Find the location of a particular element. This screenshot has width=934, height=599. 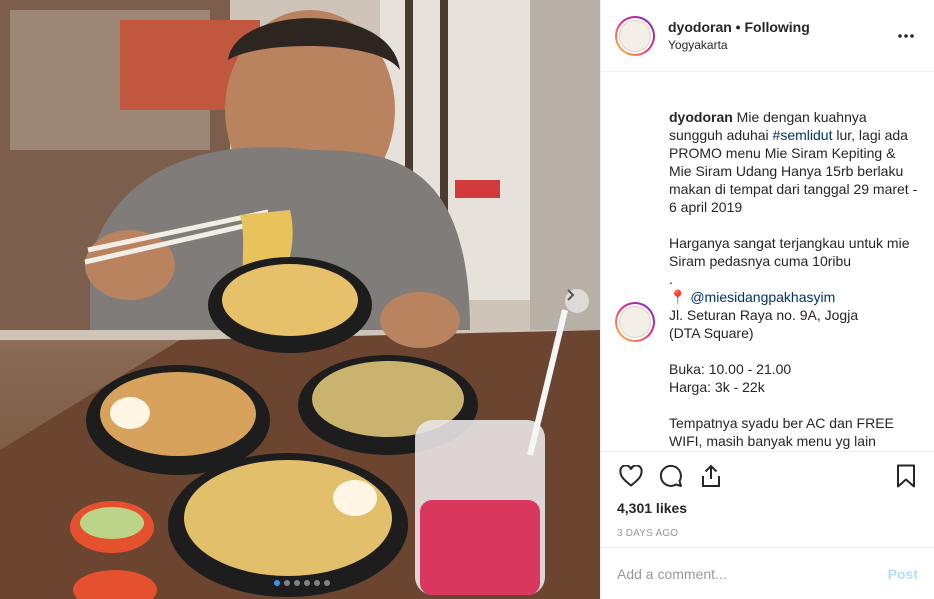

caption-username: dyodoran is located at coordinates (701, 117).